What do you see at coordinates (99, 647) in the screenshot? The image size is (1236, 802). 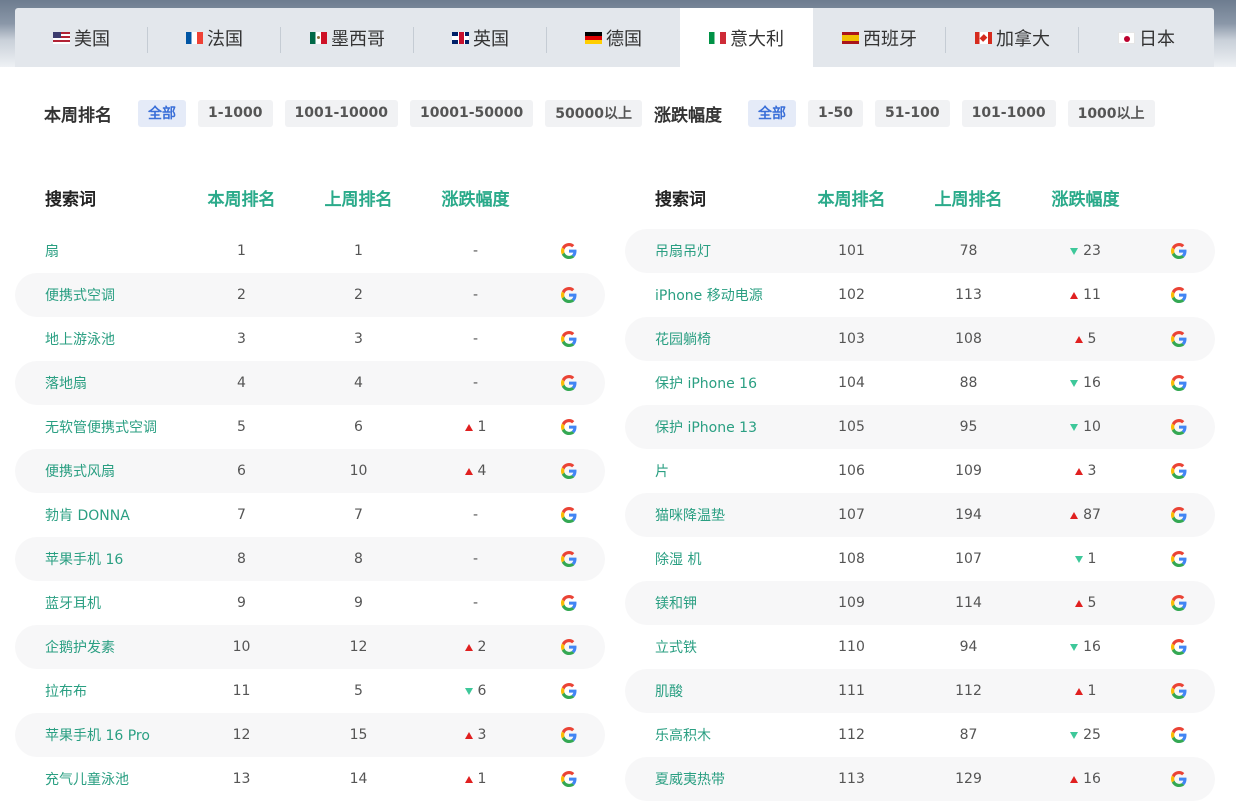 I see `search-term-link: 企鹅护发素` at bounding box center [99, 647].